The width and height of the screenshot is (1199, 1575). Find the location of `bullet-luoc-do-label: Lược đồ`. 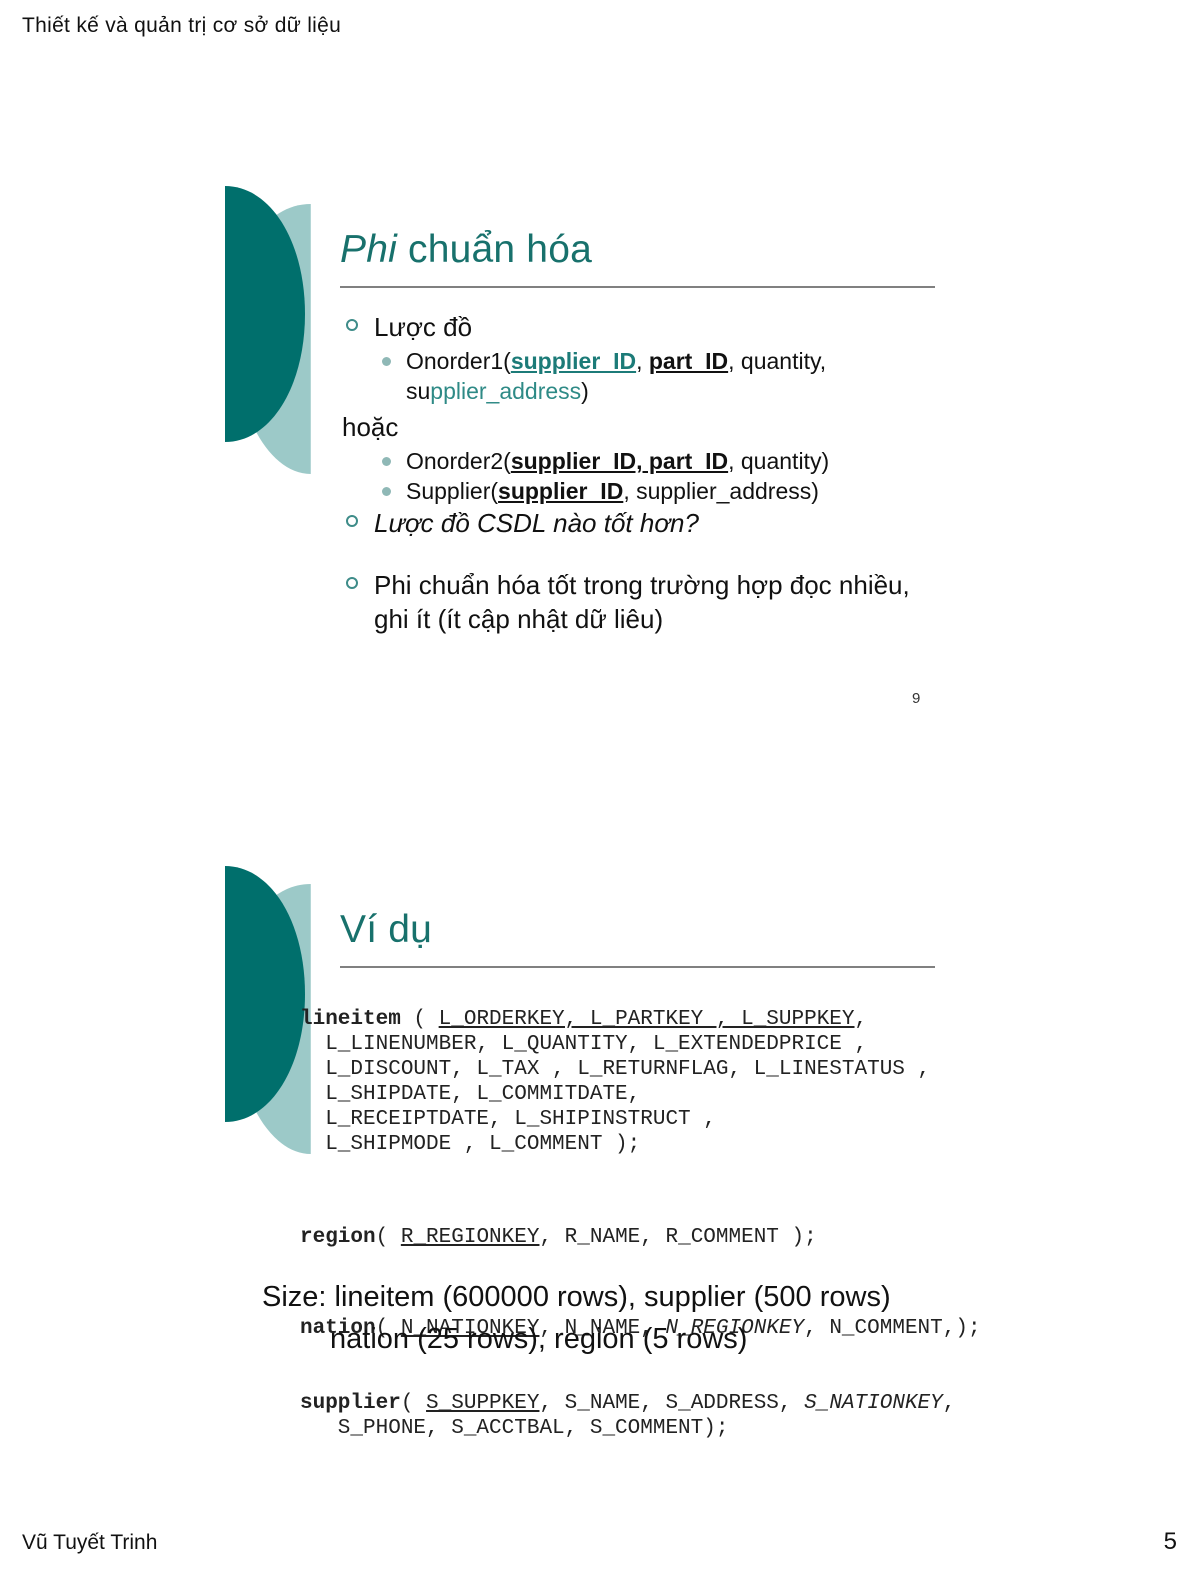

bullet-luoc-do-label: Lược đồ is located at coordinates (423, 327).